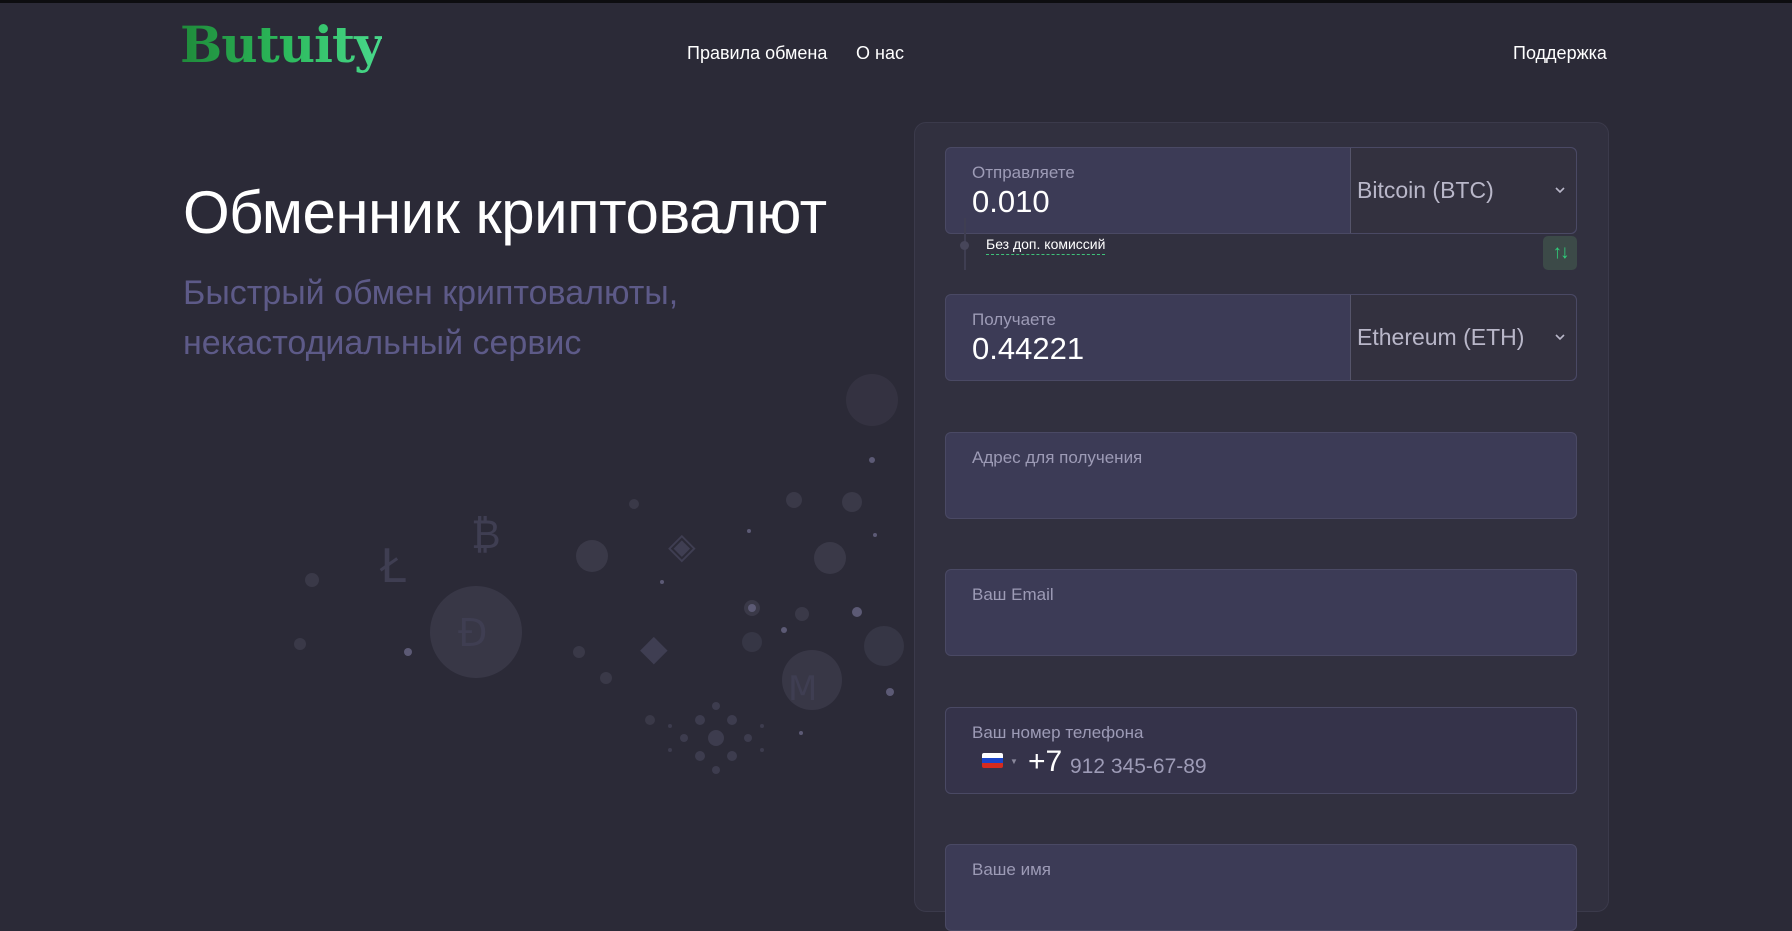 The height and width of the screenshot is (931, 1792). Describe the element at coordinates (1425, 190) in the screenshot. I see `send-currency-value: Bitcoin (BTC)` at that location.